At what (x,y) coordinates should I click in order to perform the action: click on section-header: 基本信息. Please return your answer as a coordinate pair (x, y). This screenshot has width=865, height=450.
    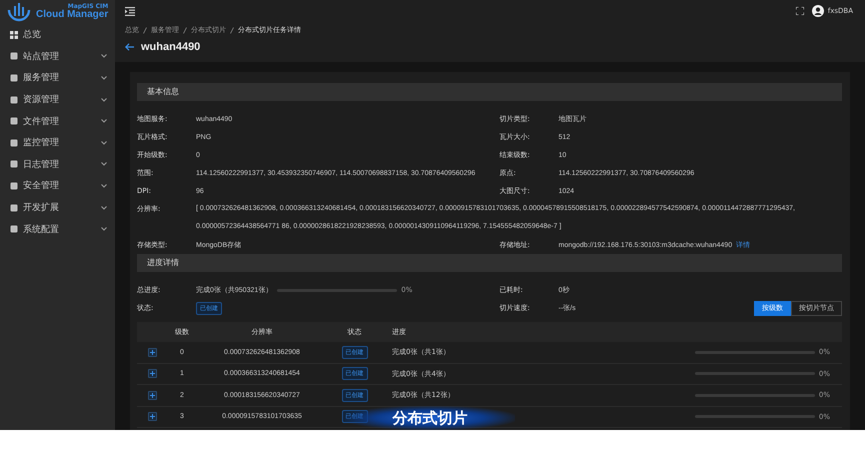
    Looking at the image, I should click on (489, 92).